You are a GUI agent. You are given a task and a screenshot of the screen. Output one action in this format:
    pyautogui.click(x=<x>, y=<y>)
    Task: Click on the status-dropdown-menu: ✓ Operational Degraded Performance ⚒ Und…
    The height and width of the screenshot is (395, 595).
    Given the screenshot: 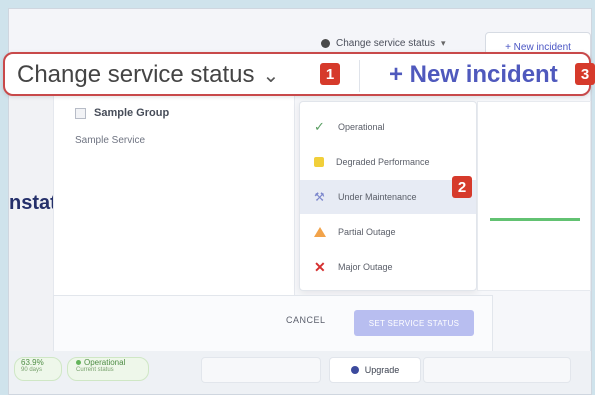 What is the action you would take?
    pyautogui.click(x=388, y=196)
    